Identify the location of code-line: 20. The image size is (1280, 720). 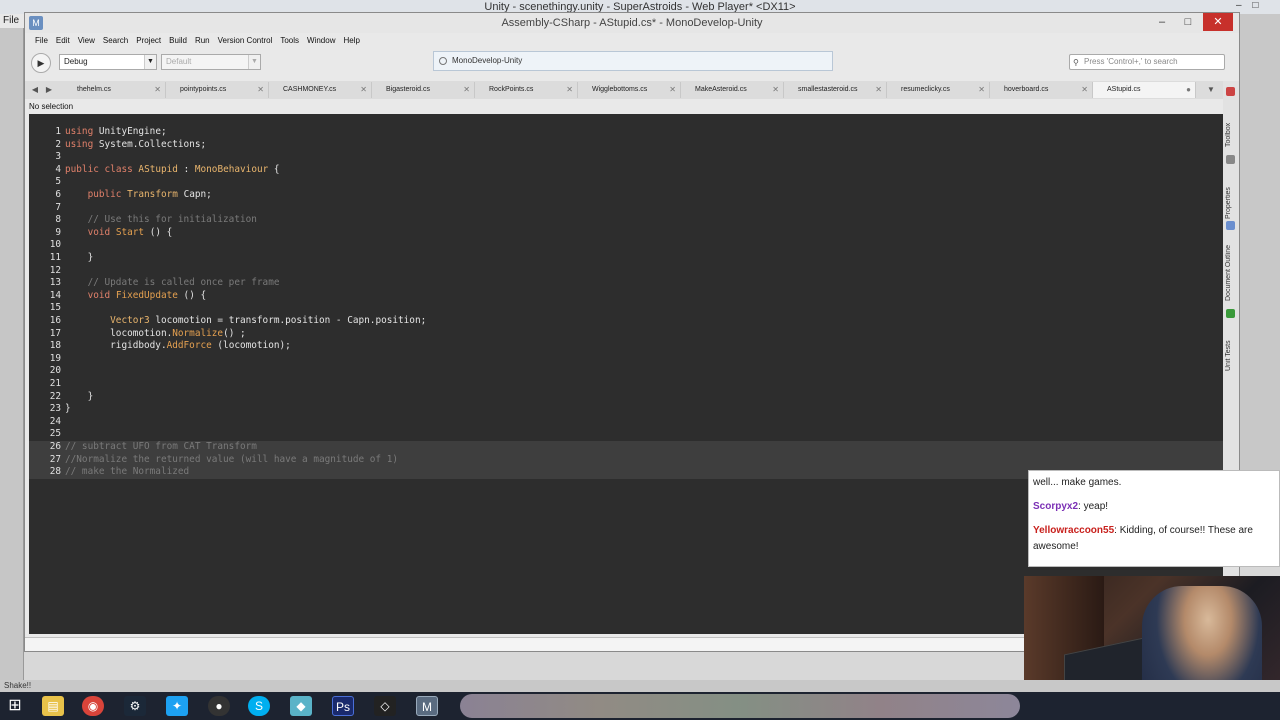
(626, 371).